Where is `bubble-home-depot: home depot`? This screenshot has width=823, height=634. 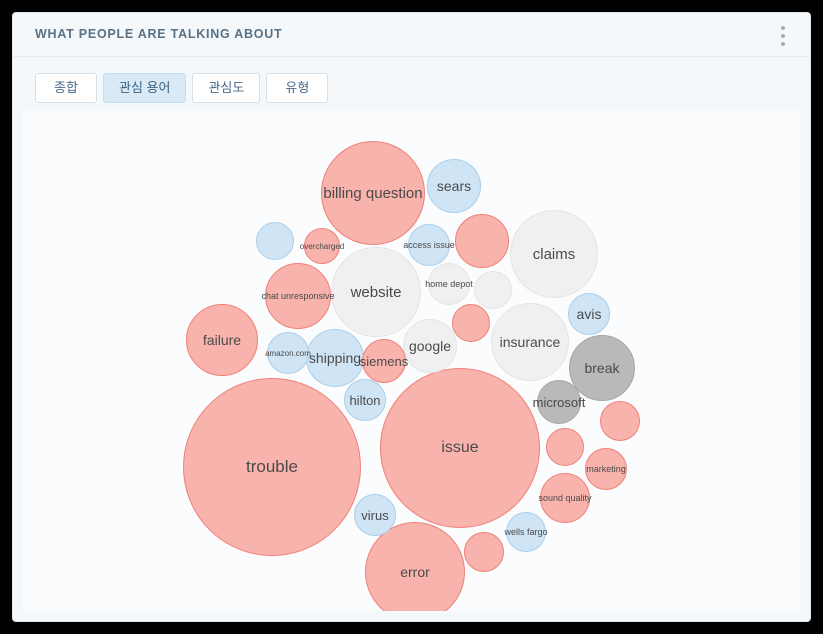
bubble-home-depot: home depot is located at coordinates (449, 284).